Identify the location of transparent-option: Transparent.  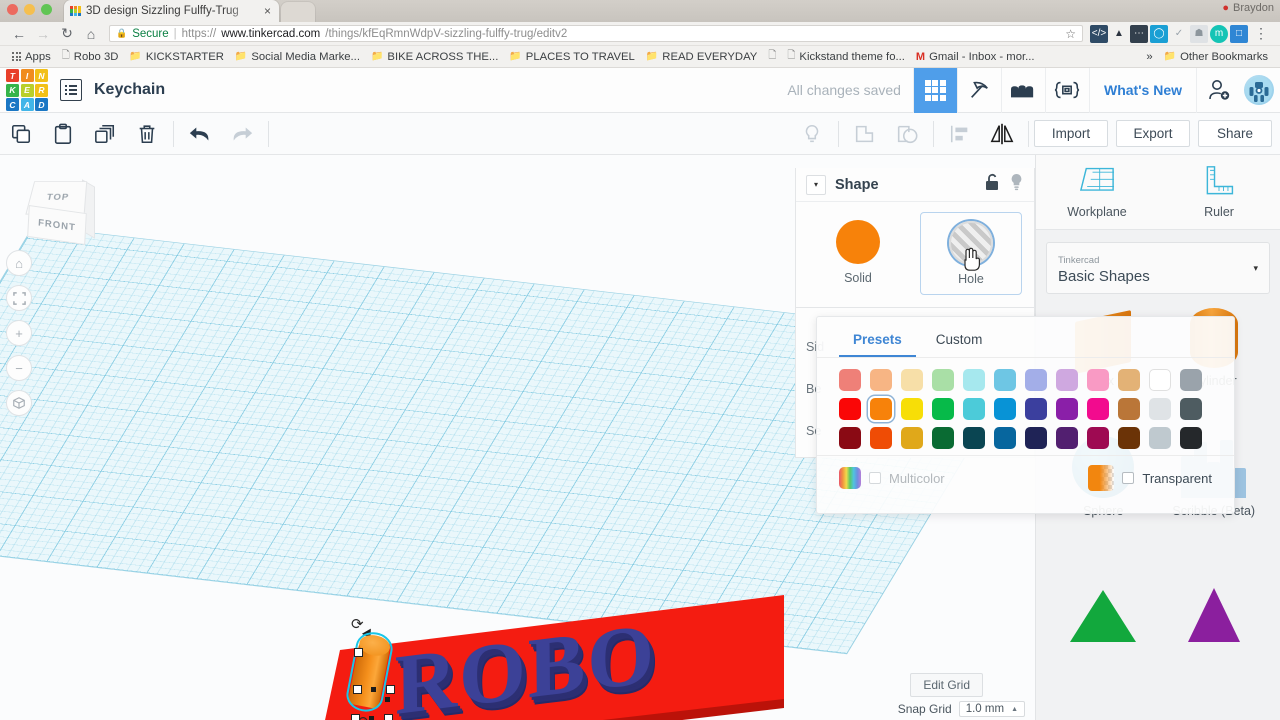
(1150, 478).